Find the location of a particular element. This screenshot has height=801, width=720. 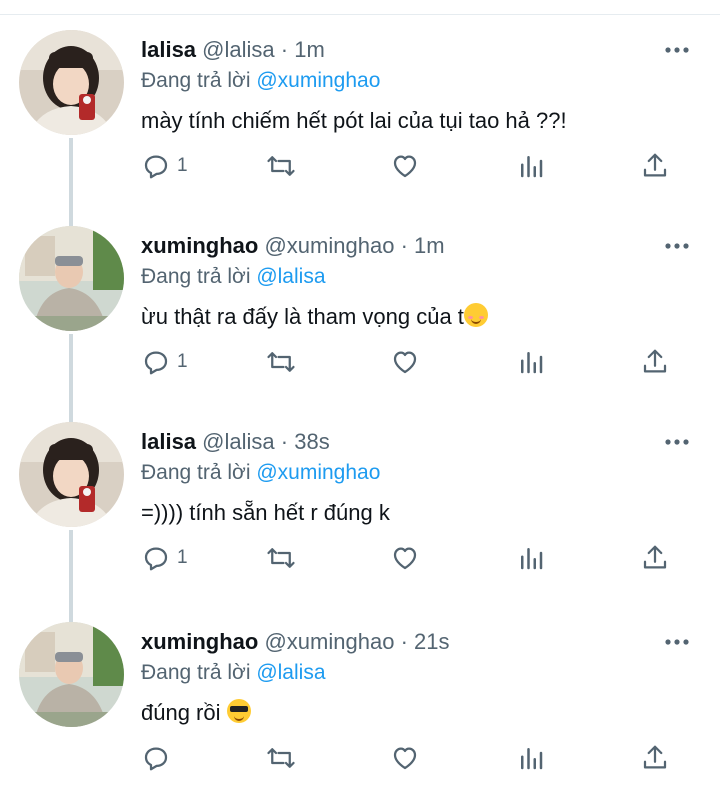

reply-button is located at coordinates (159, 758).